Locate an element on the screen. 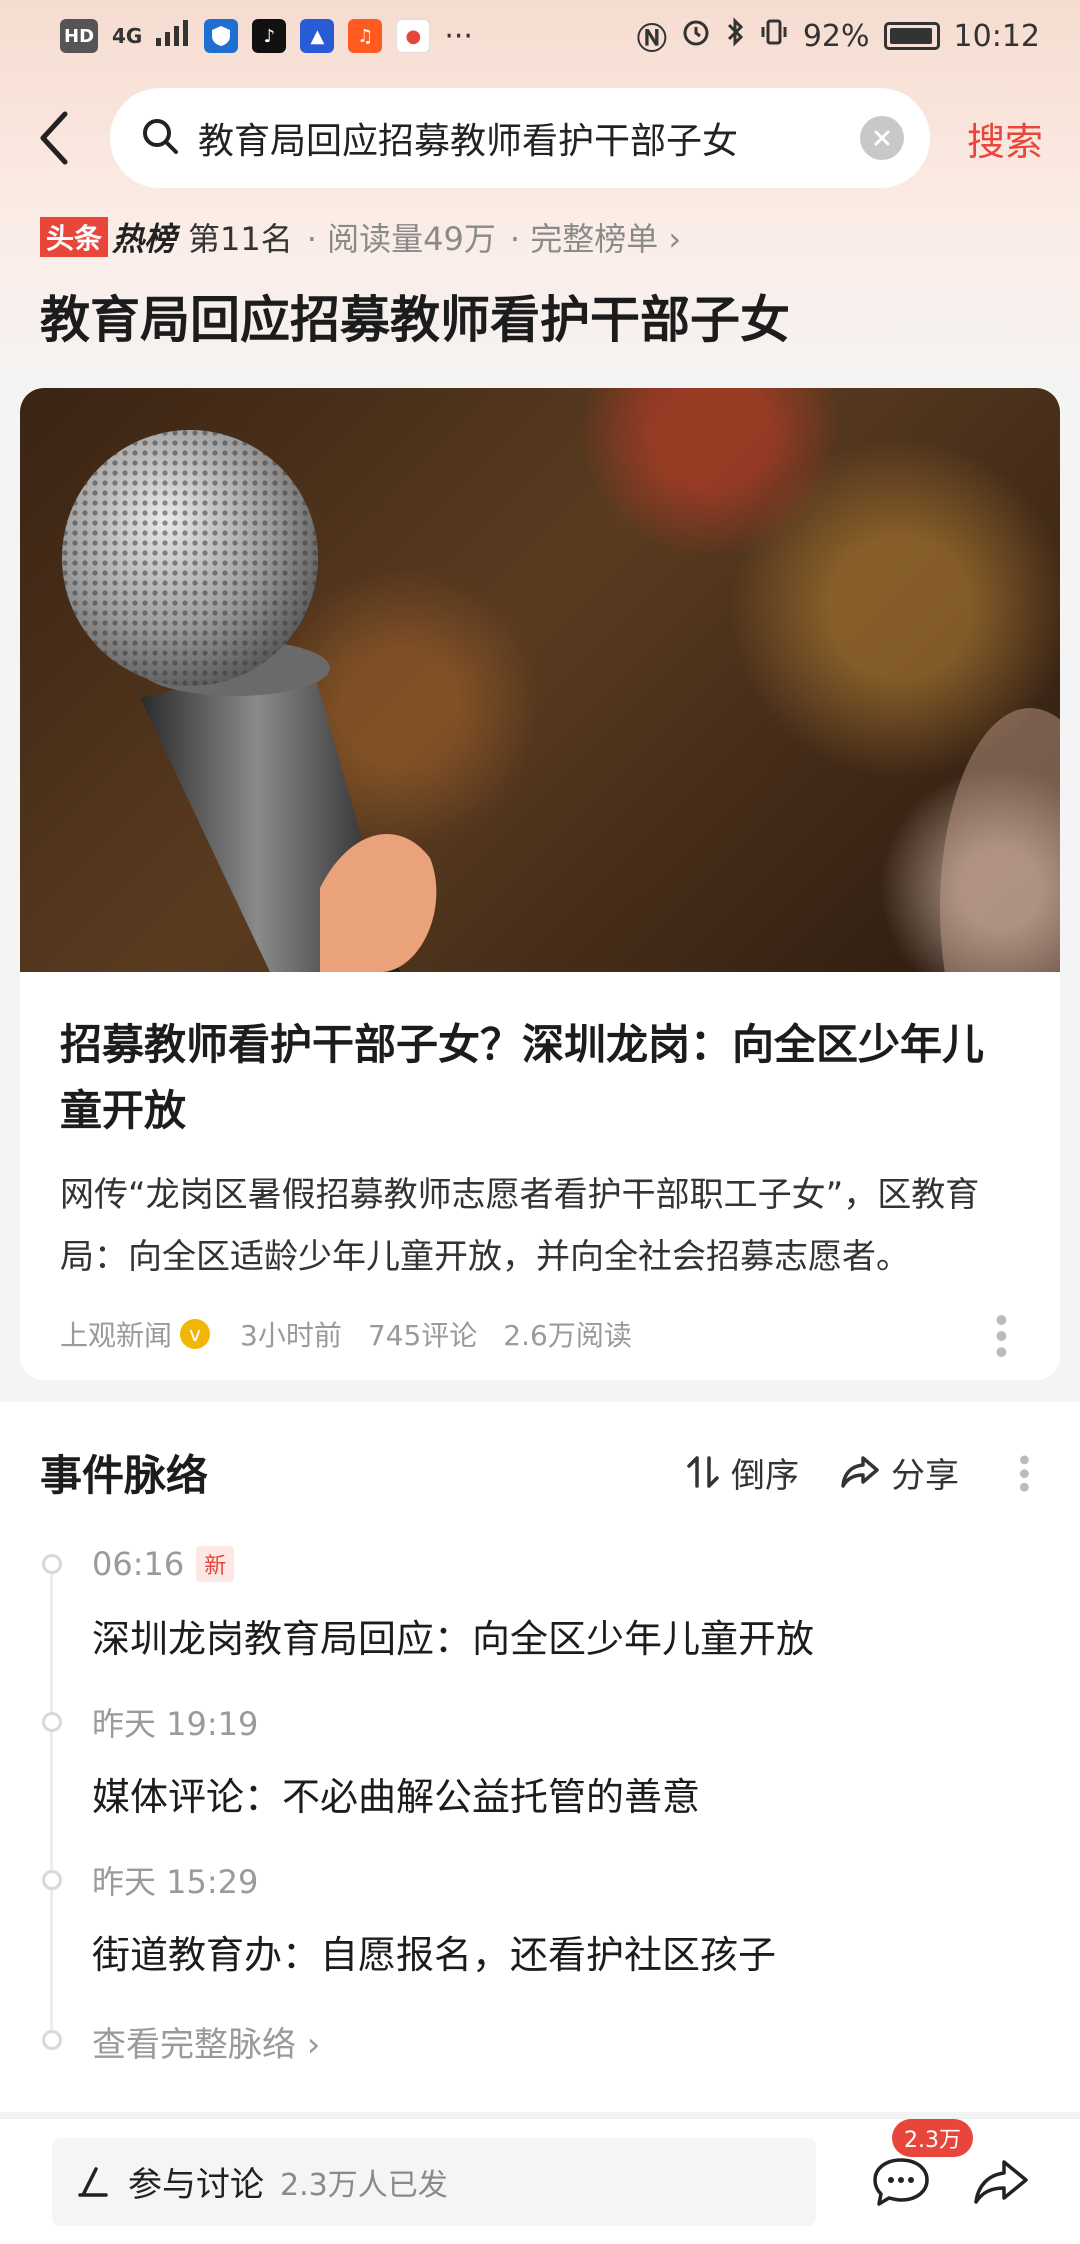 The width and height of the screenshot is (1080, 2244). new-badge: 新 is located at coordinates (215, 1564).